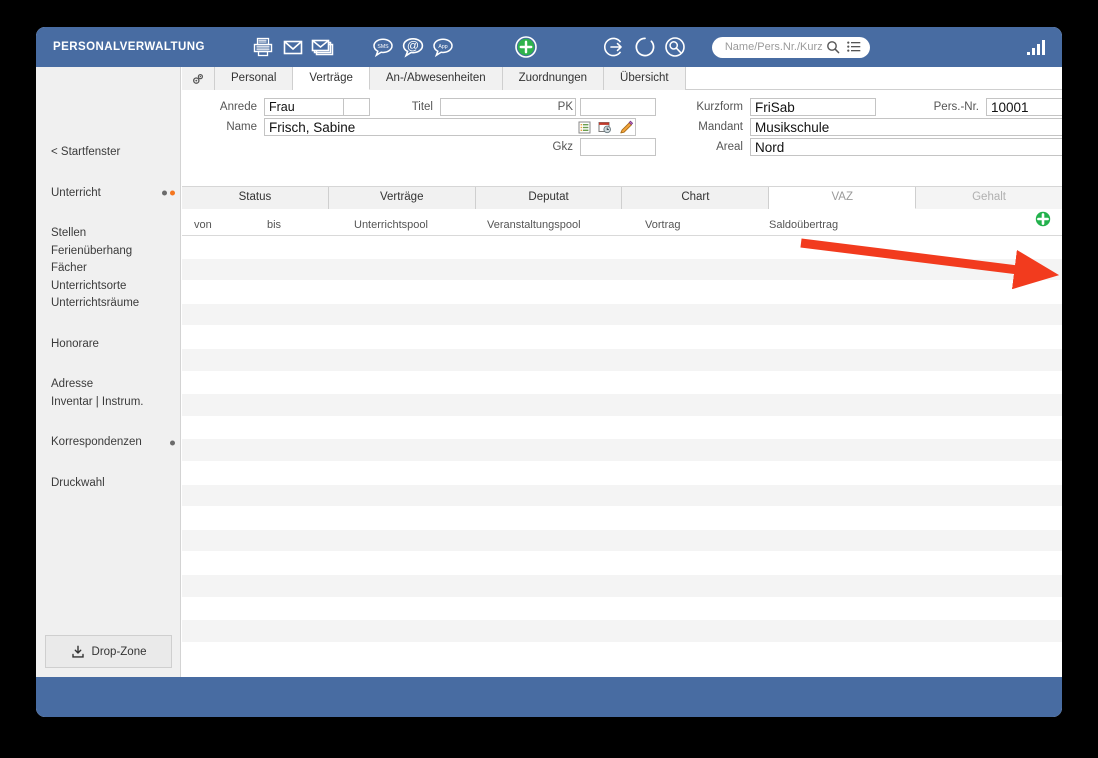 The height and width of the screenshot is (758, 1098). What do you see at coordinates (357, 107) in the screenshot?
I see `anrede-code-field` at bounding box center [357, 107].